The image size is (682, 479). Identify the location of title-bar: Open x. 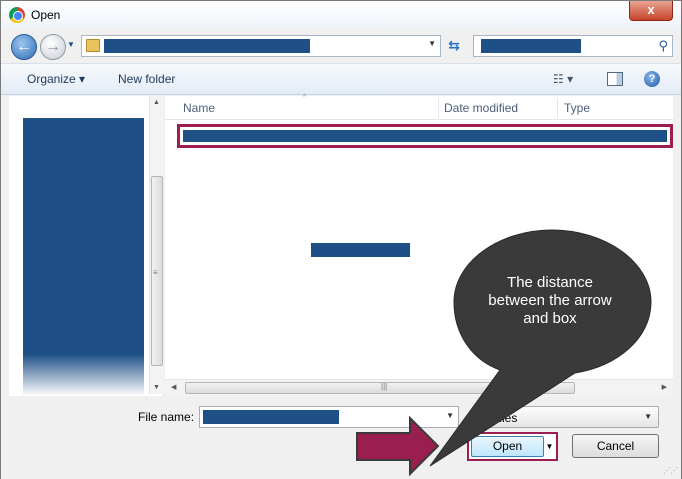
(341, 15).